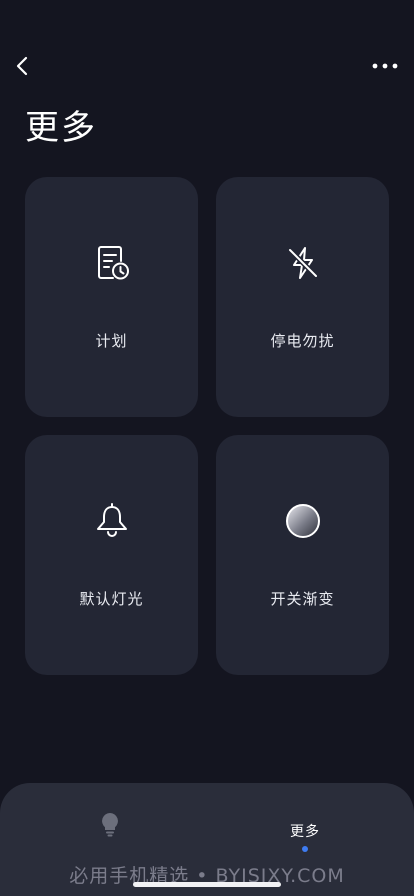  I want to click on default-light-card: 默认灯光, so click(111, 555).